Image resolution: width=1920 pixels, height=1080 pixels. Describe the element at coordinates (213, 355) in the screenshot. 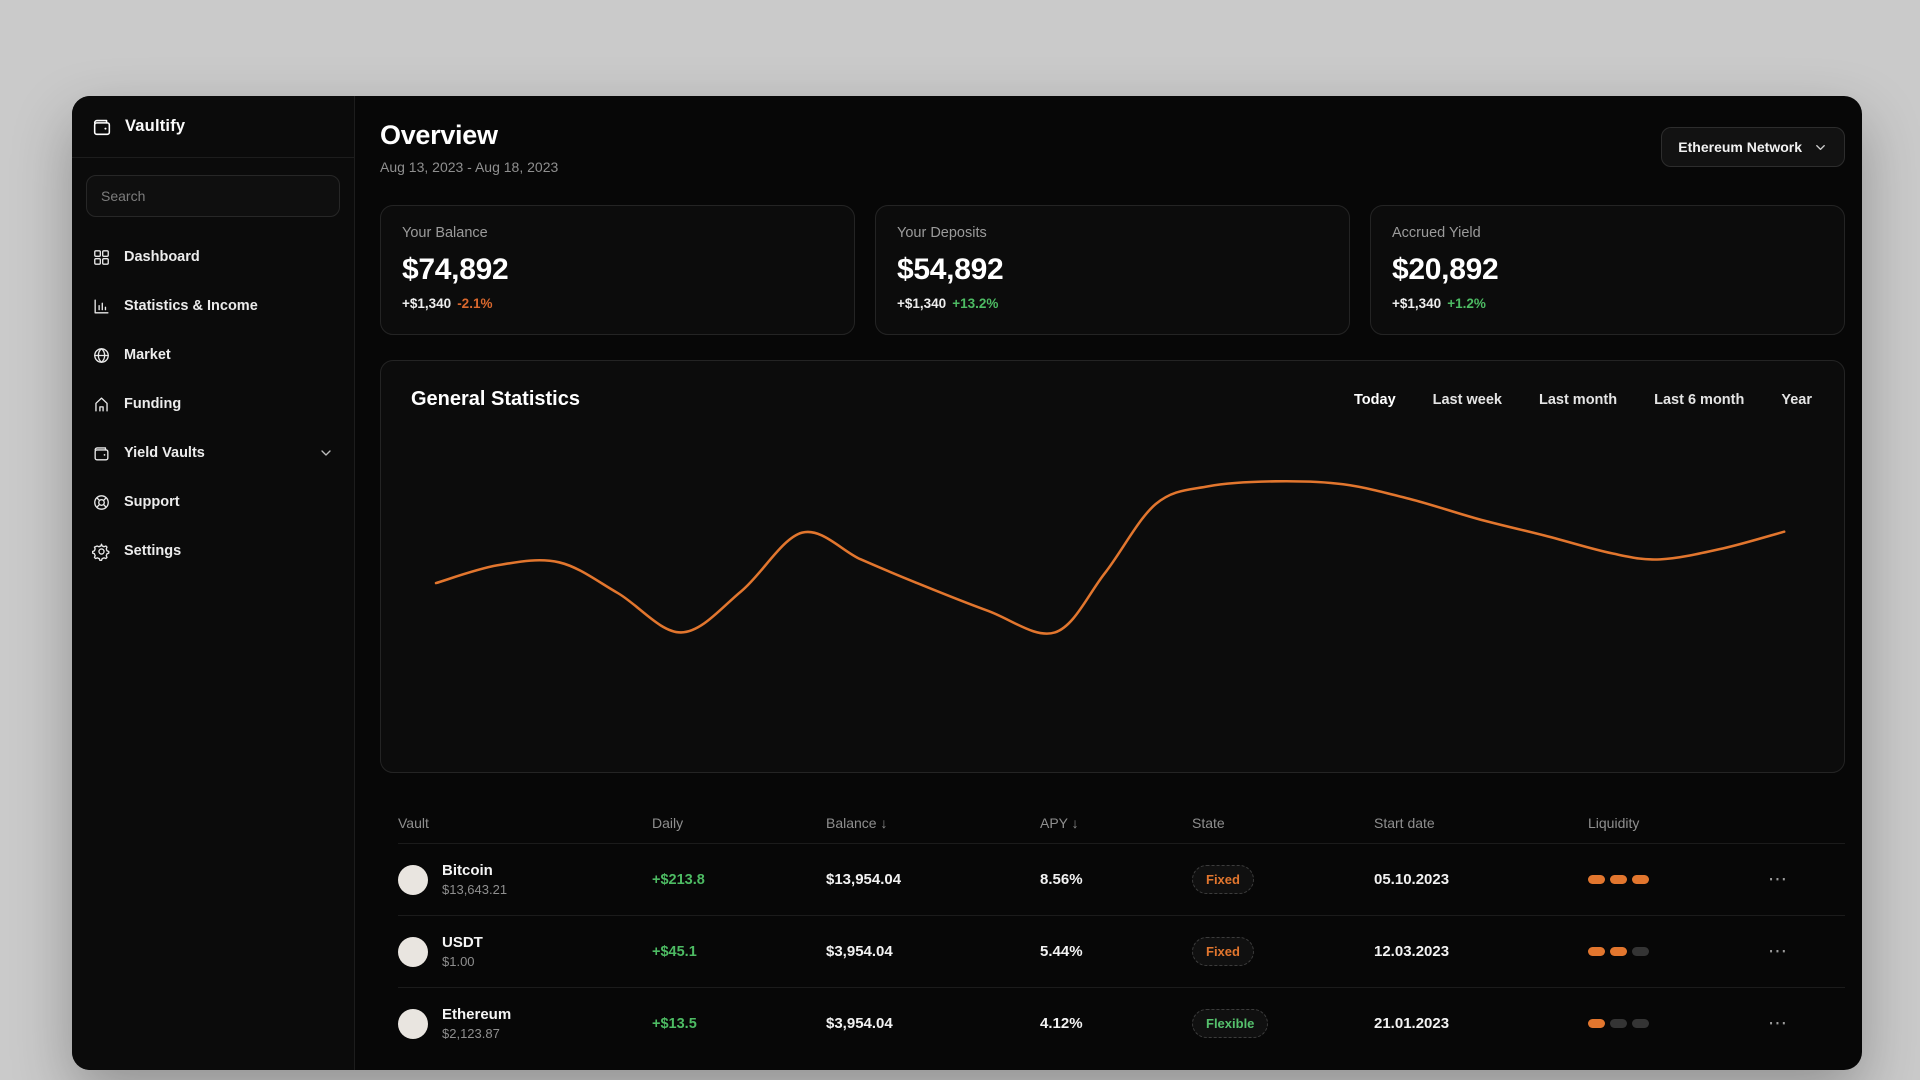

I see `sidebar-item-market: Market` at that location.